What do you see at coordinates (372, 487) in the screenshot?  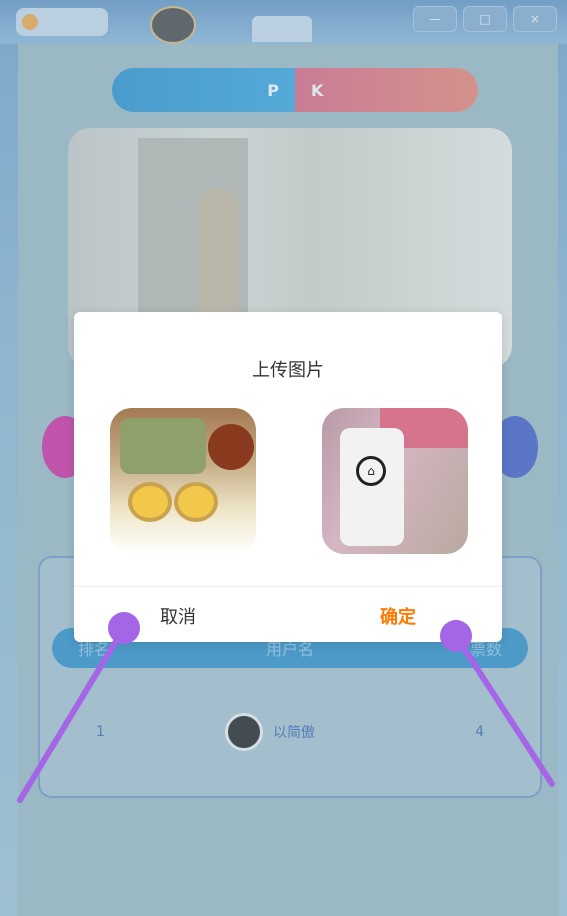 I see `thumb-cup` at bounding box center [372, 487].